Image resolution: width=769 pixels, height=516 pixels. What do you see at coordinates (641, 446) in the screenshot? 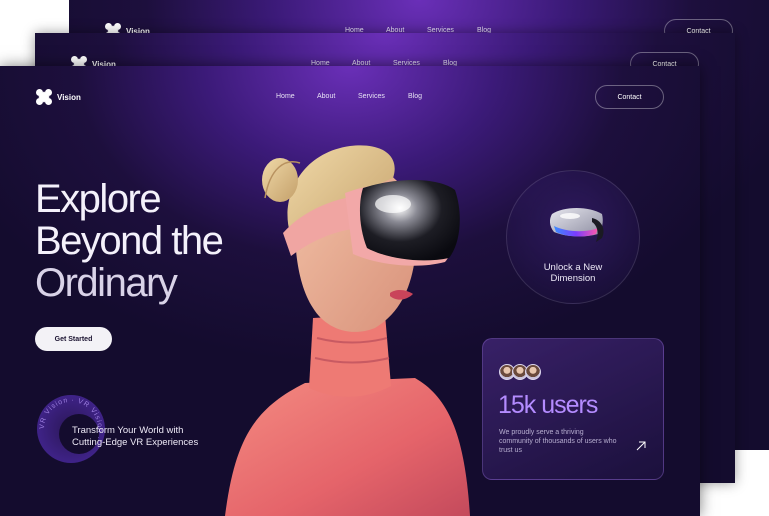
I see `arrow-up-right-icon` at bounding box center [641, 446].